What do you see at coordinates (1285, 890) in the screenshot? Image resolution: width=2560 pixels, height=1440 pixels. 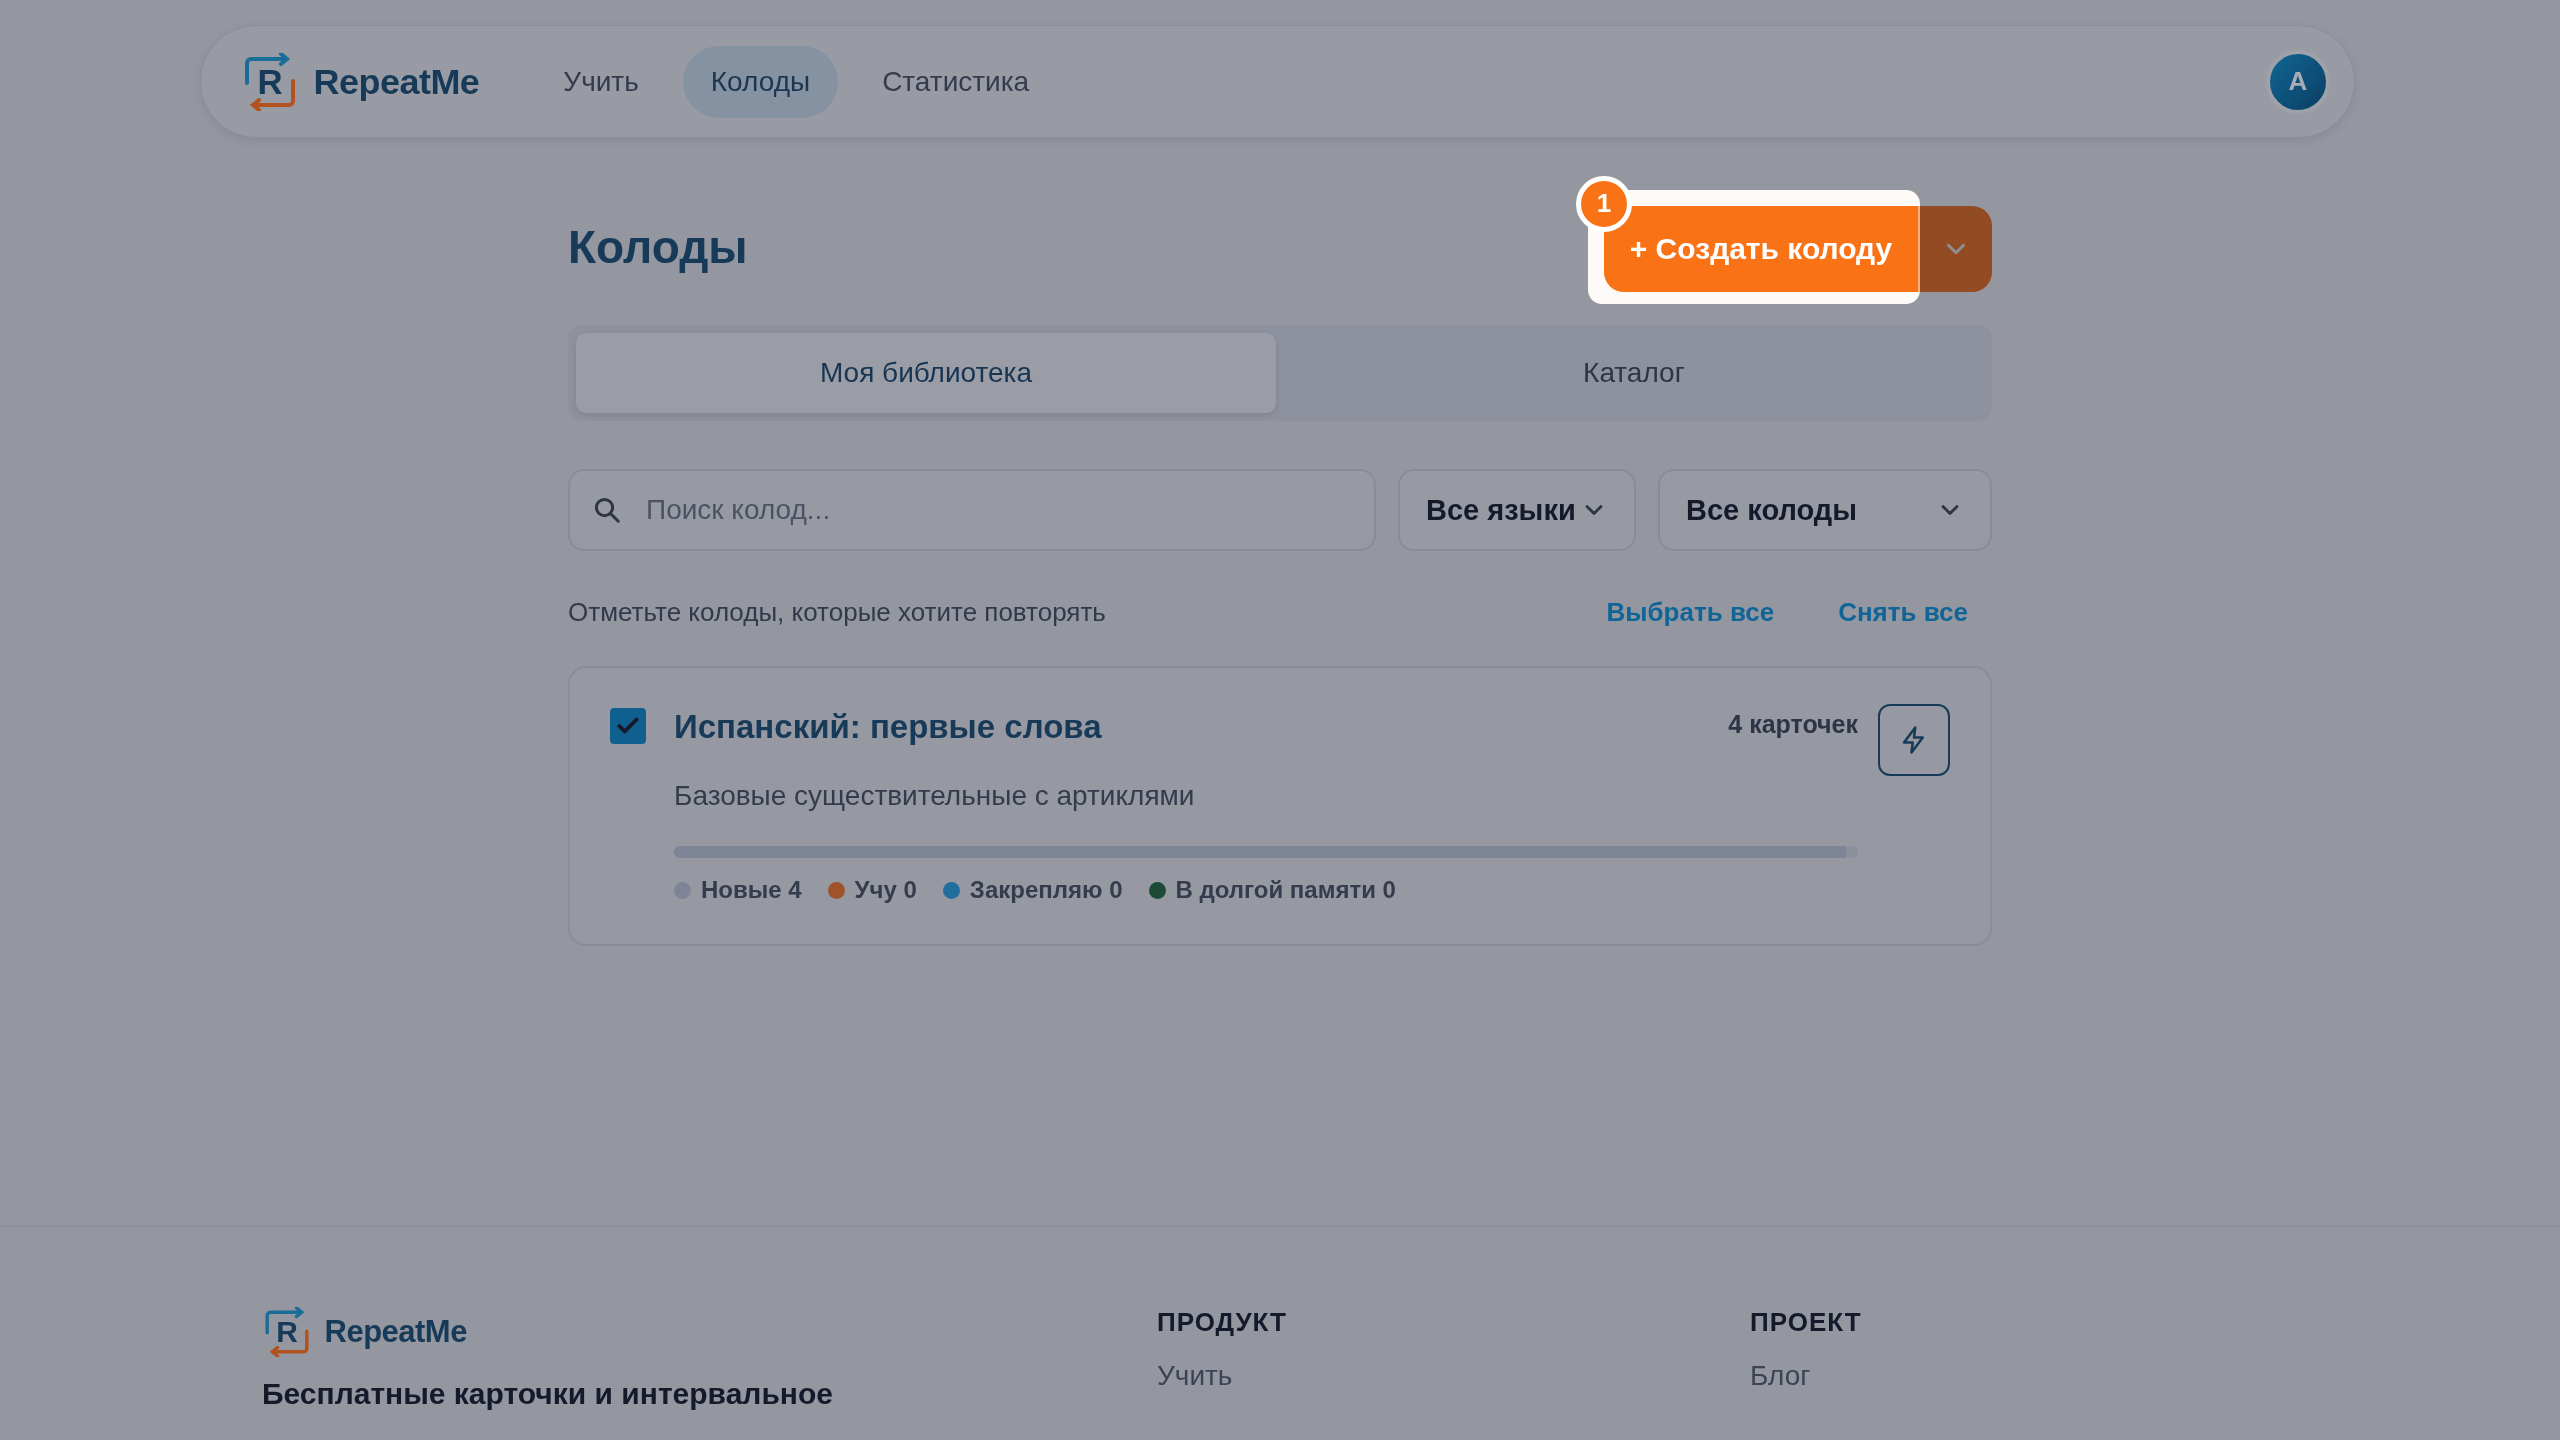 I see `legend-label: В долгой памяти 0` at bounding box center [1285, 890].